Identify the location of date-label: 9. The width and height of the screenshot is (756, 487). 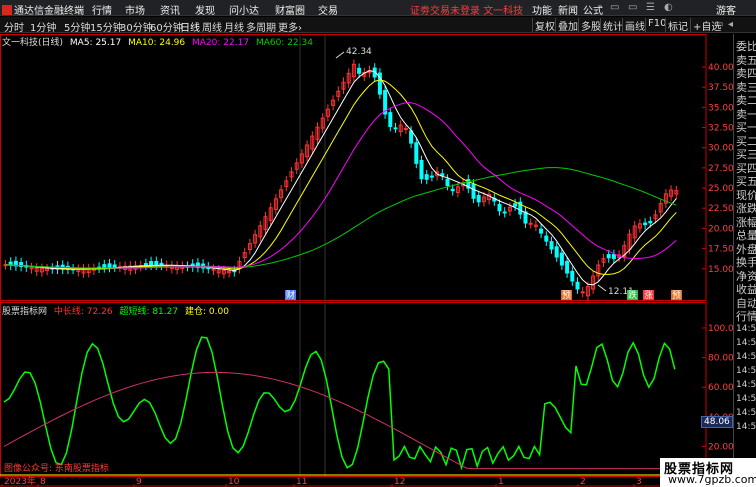
(139, 482).